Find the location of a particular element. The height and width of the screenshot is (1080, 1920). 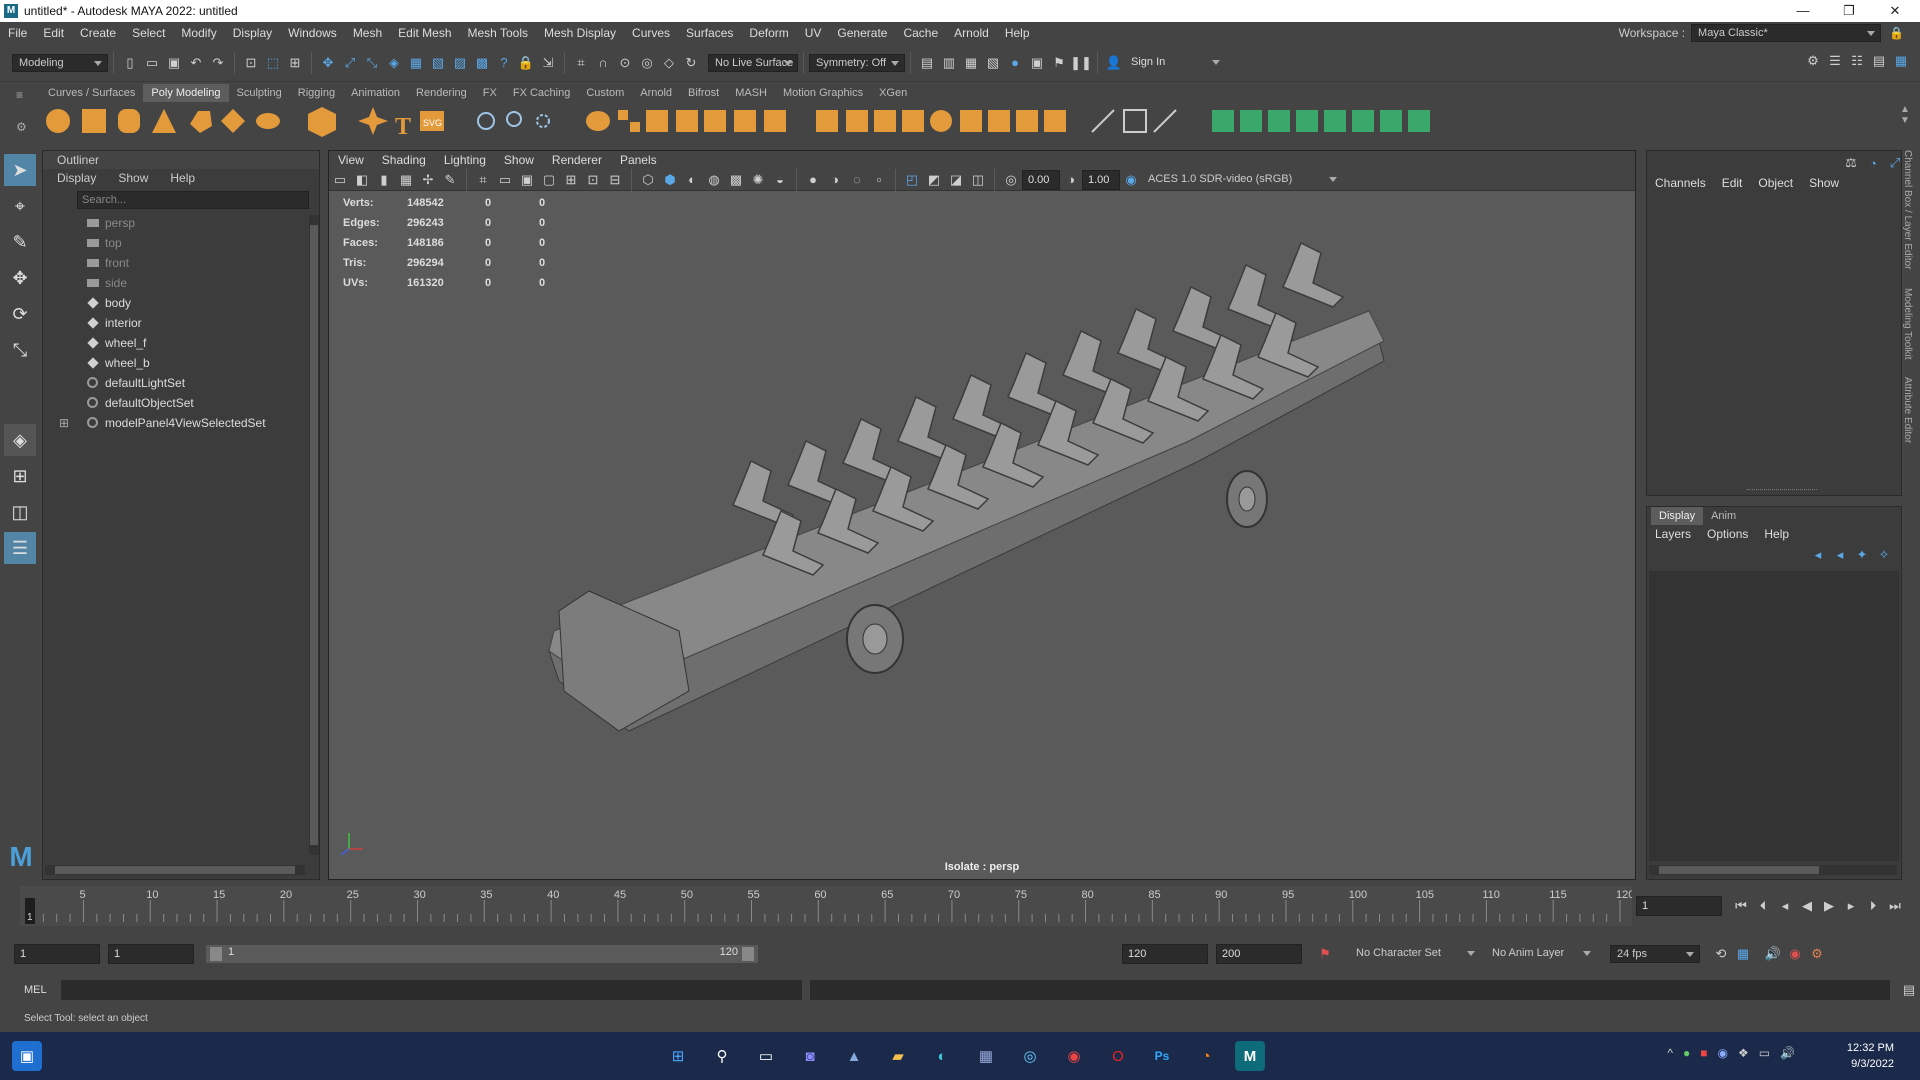

open-scene-icon: ▭ is located at coordinates (152, 63).